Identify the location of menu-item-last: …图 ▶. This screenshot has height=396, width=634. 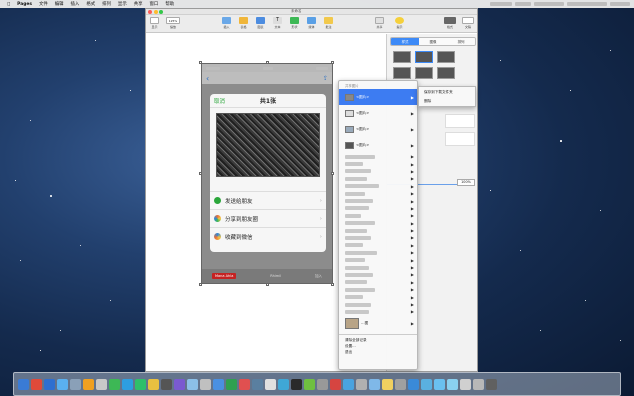
(378, 324).